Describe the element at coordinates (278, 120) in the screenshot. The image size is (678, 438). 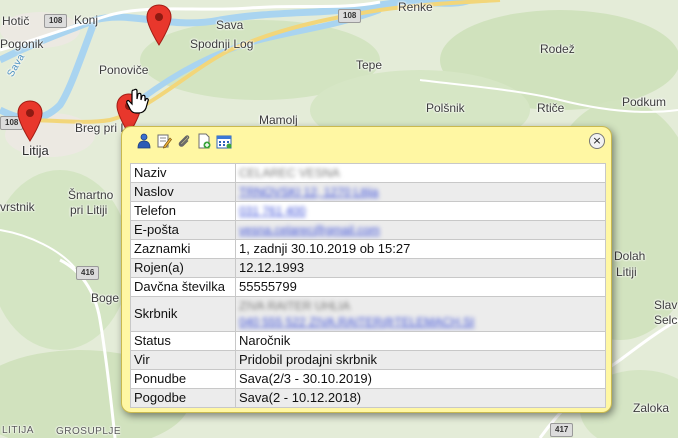
I see `map-label-mamolj: Mamolj` at that location.